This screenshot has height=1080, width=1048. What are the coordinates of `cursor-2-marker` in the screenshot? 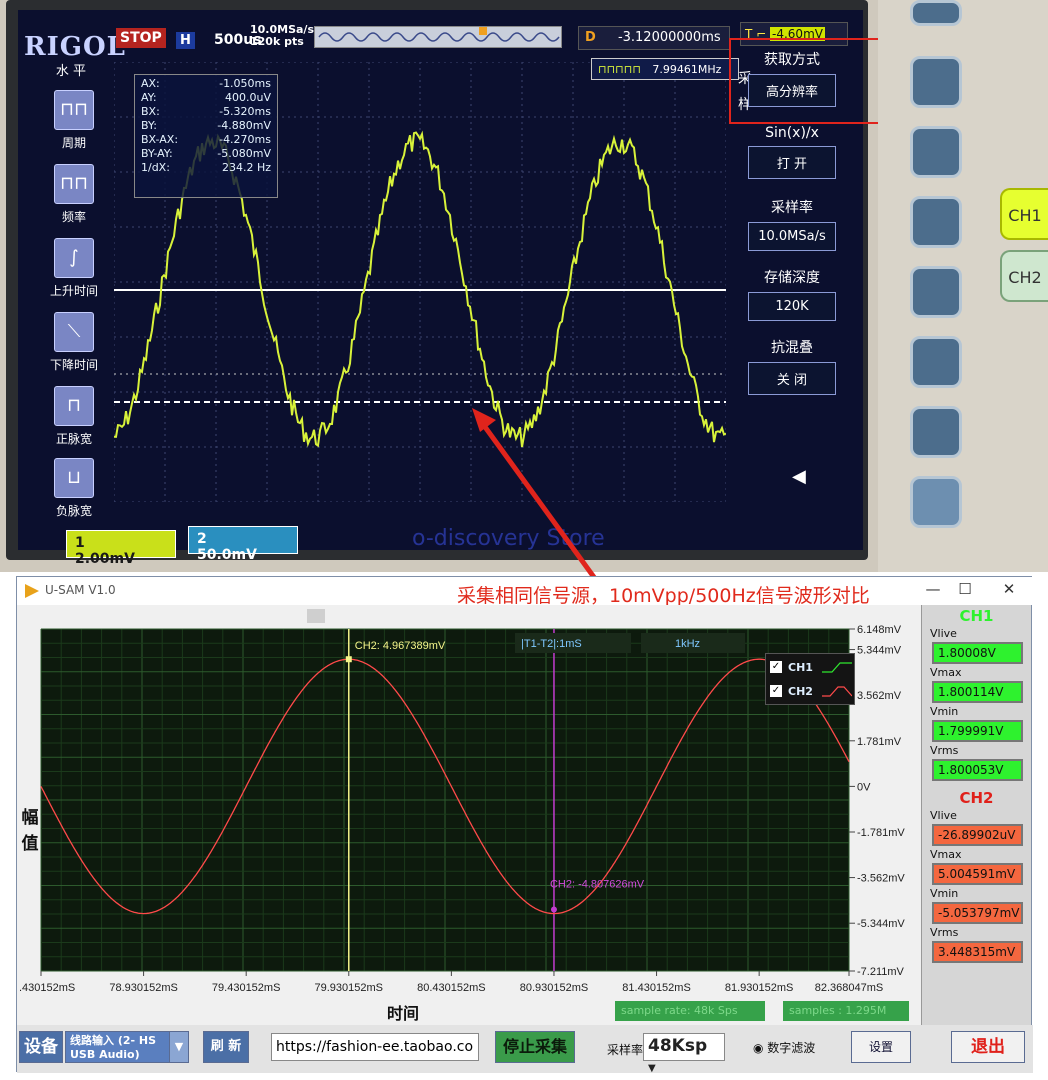 It's located at (553, 909).